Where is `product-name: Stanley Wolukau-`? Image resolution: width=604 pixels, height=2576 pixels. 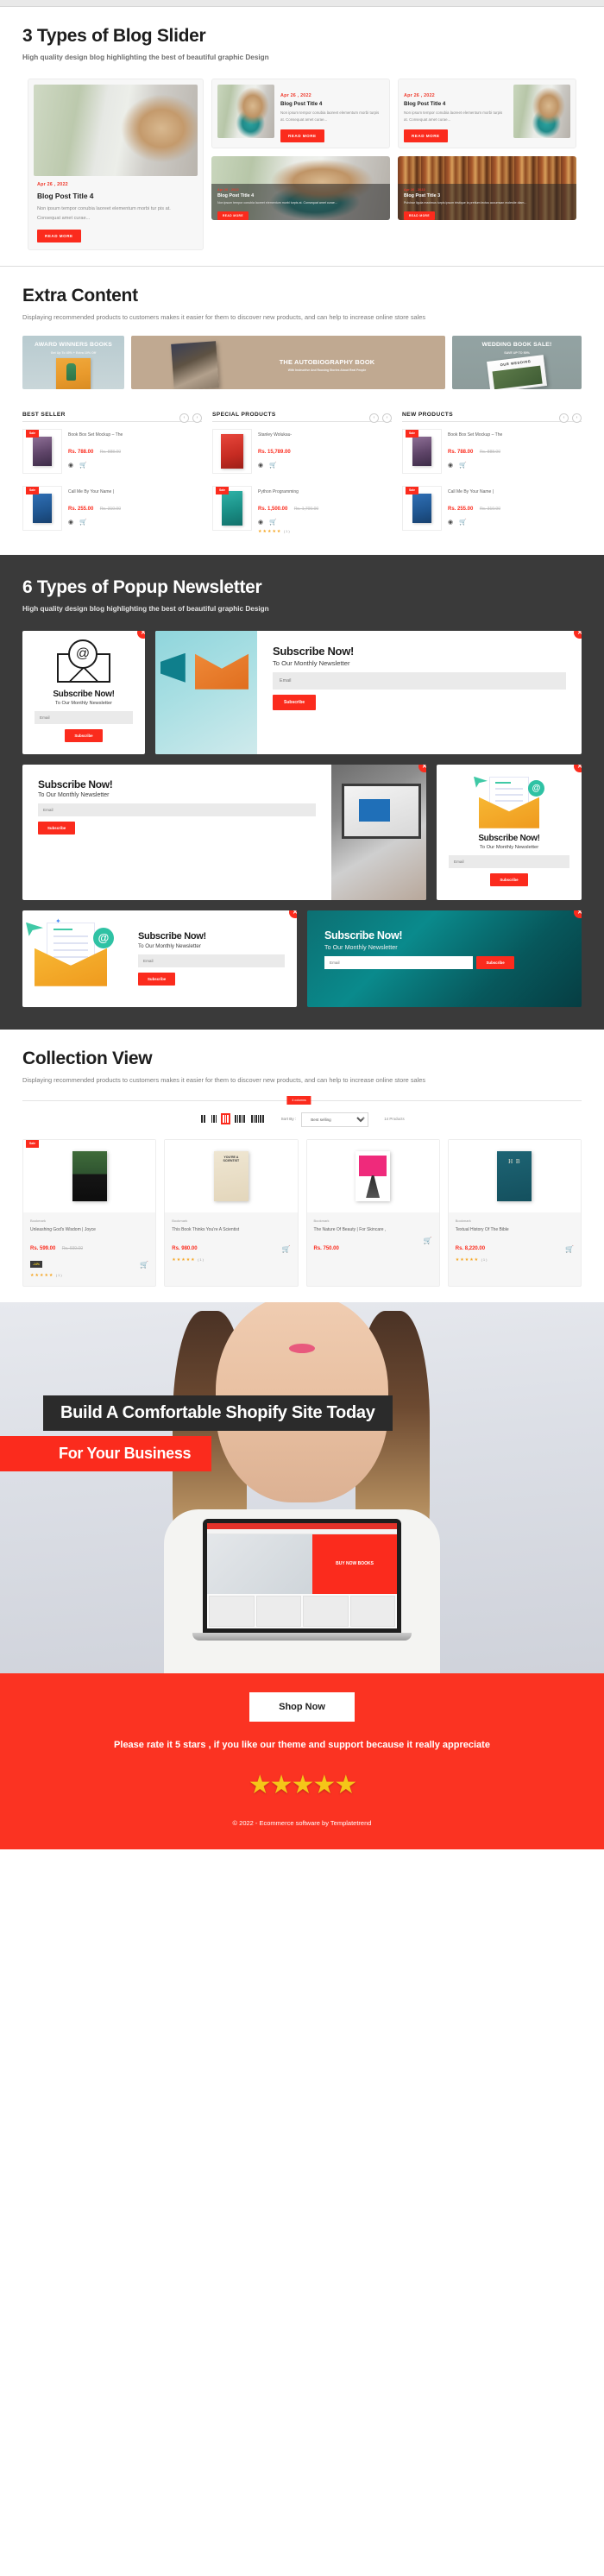
product-name: Stanley Wolukau- is located at coordinates (325, 435).